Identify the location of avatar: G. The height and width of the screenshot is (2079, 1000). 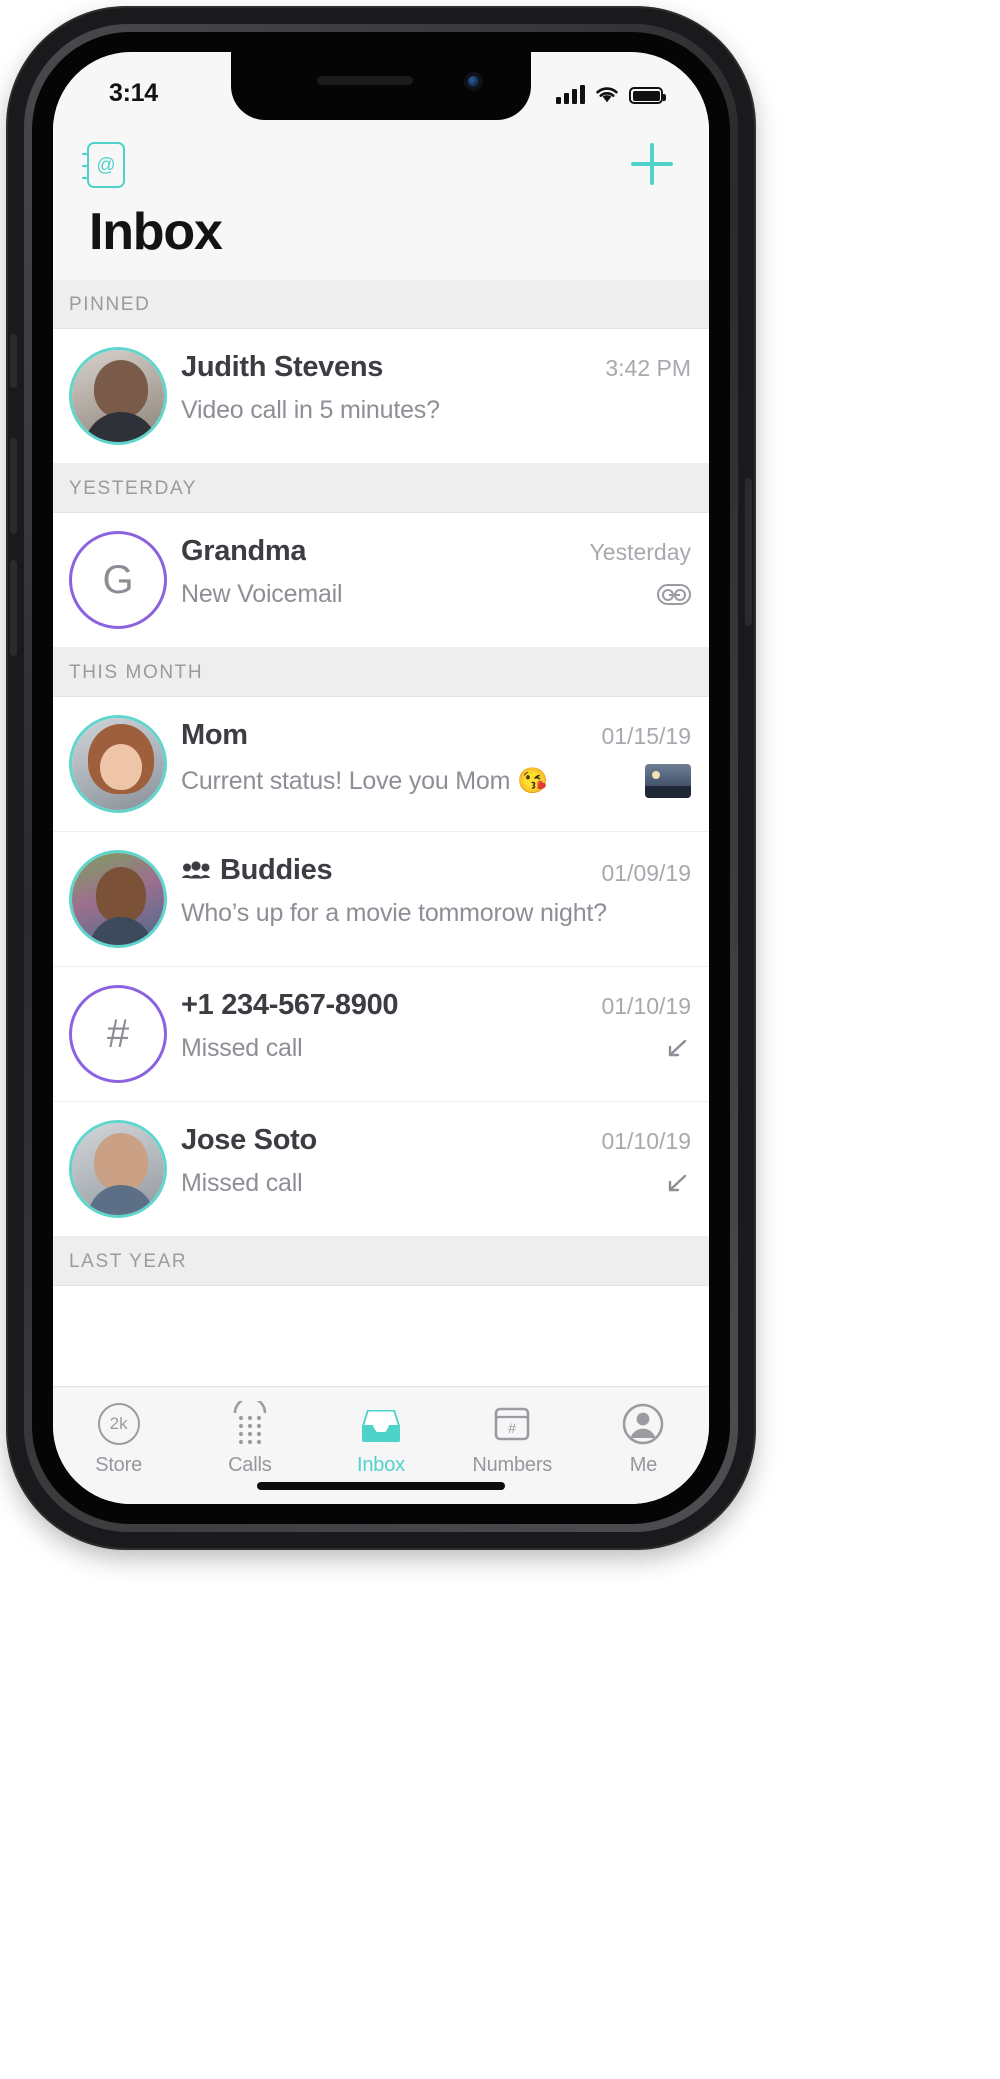
(118, 580).